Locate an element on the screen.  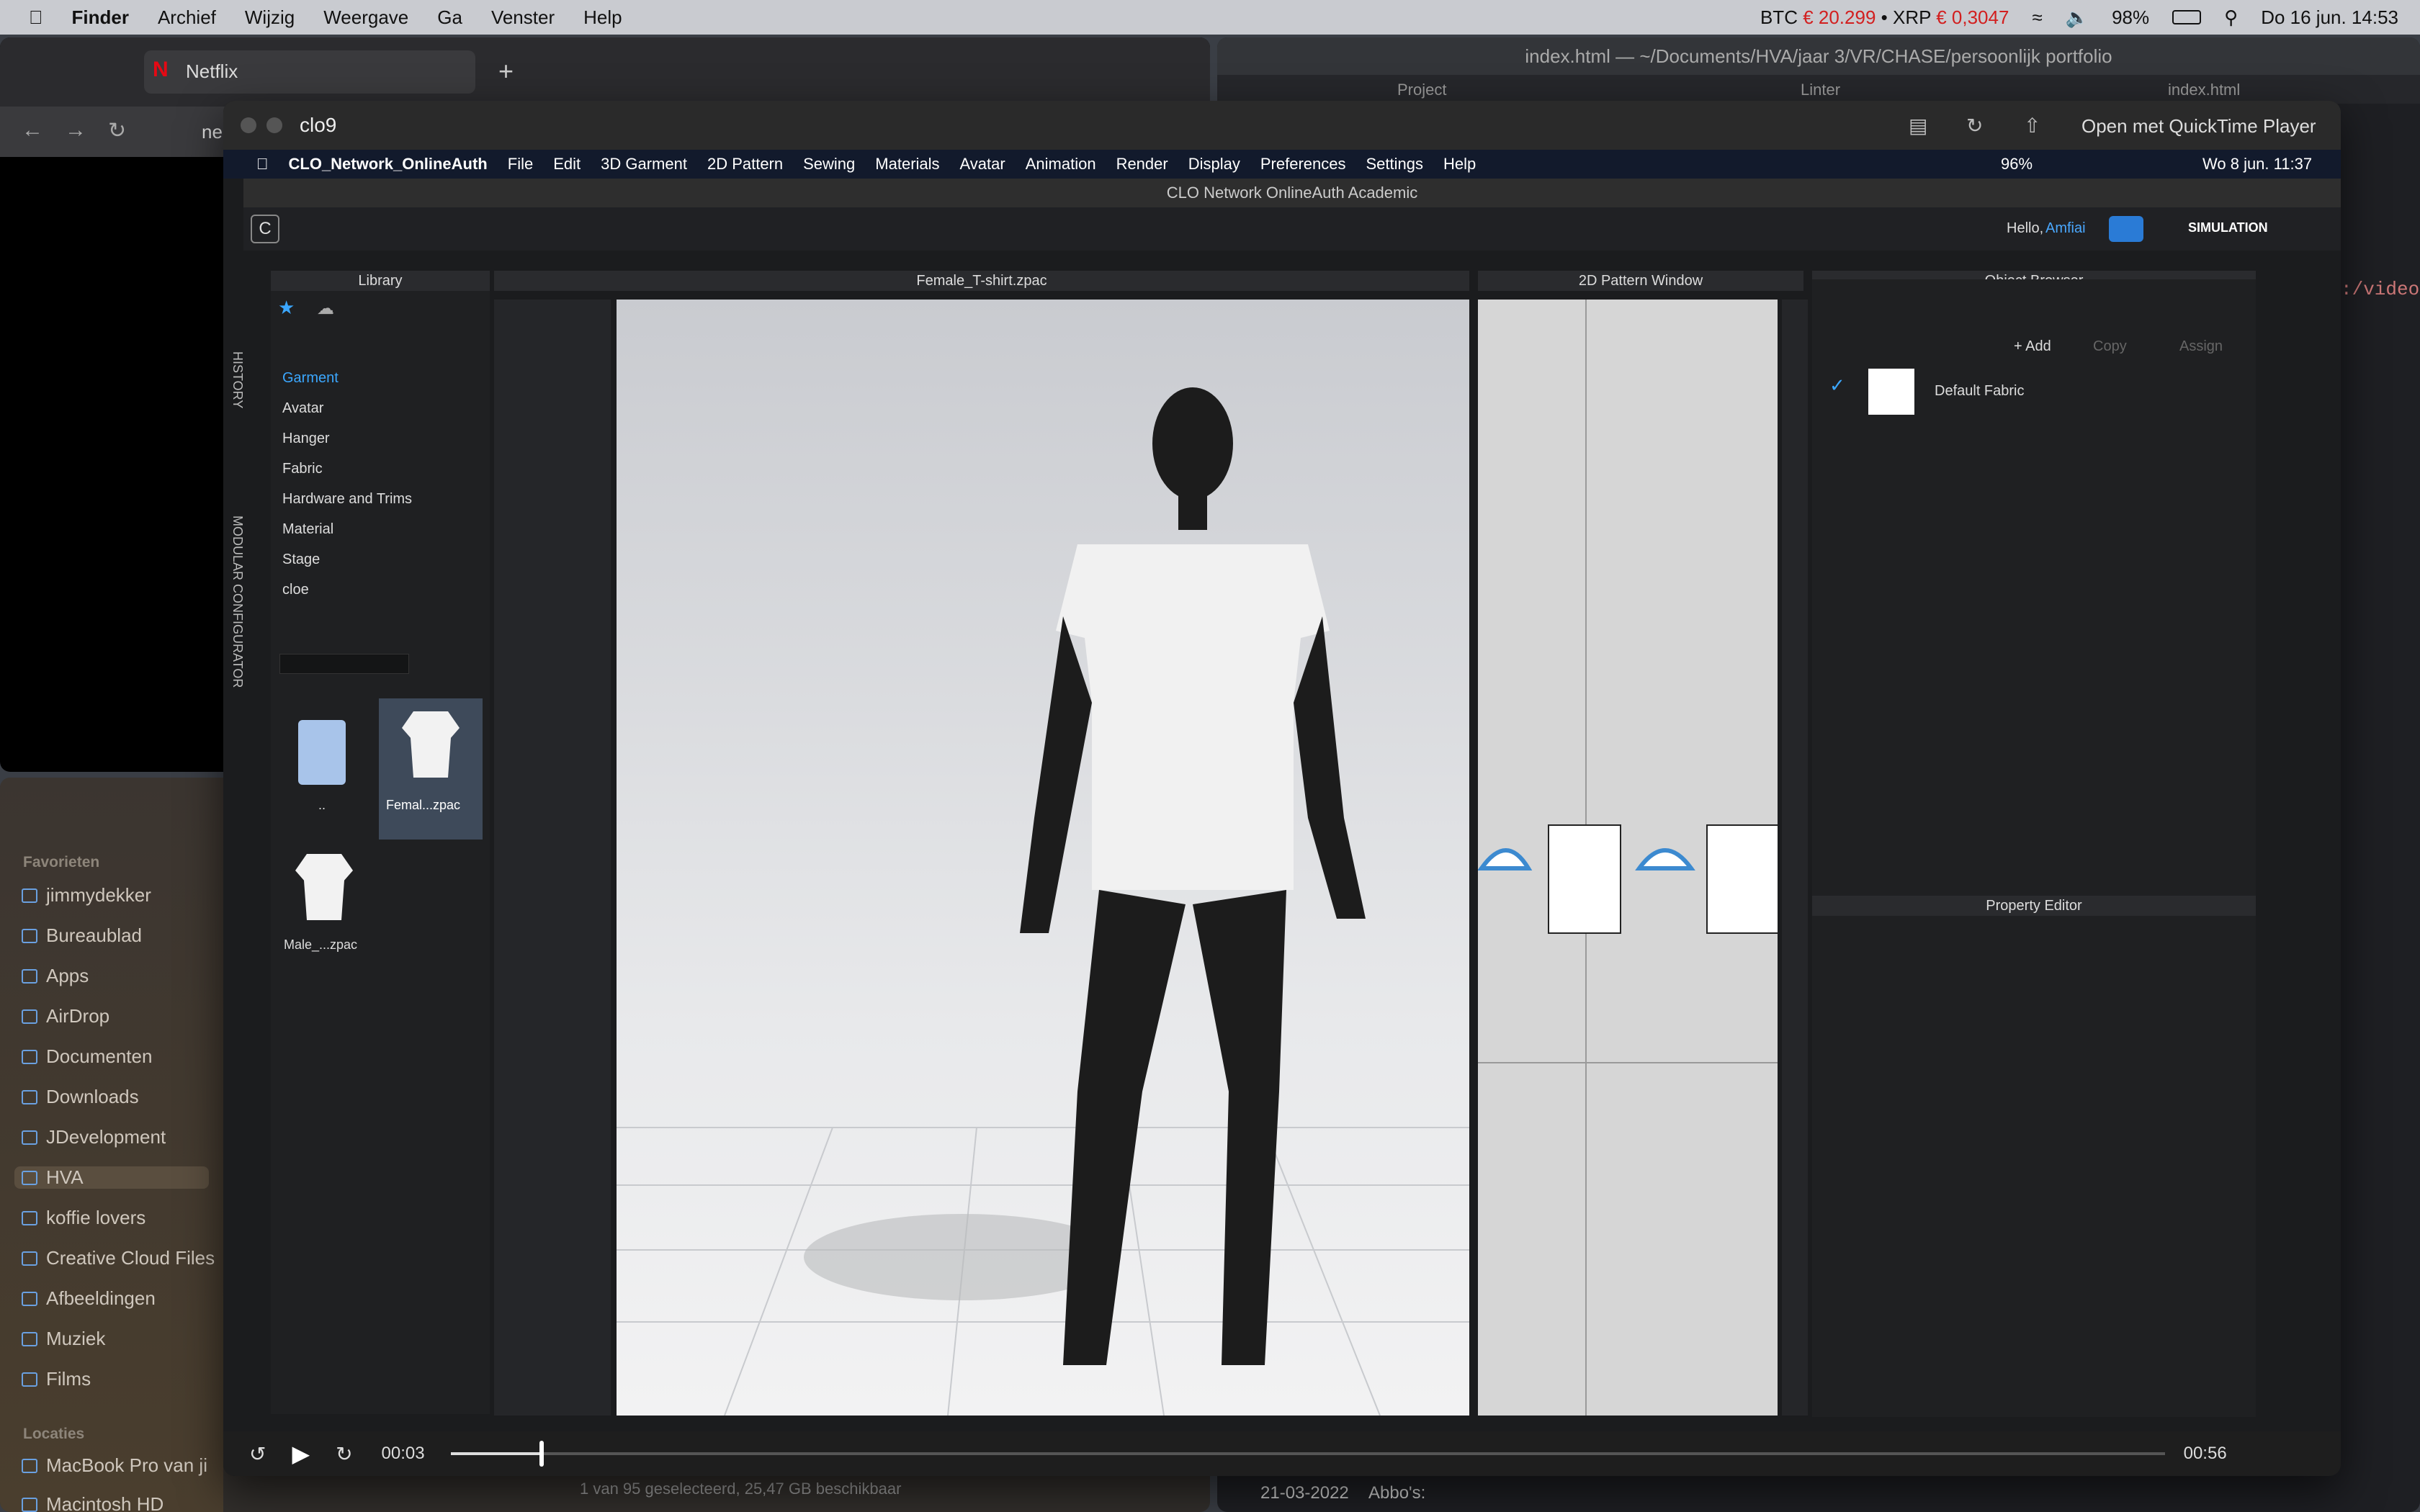
btc-ticker: BTC € 20.299 • XRP € 0,3047 is located at coordinates (1884, 17).